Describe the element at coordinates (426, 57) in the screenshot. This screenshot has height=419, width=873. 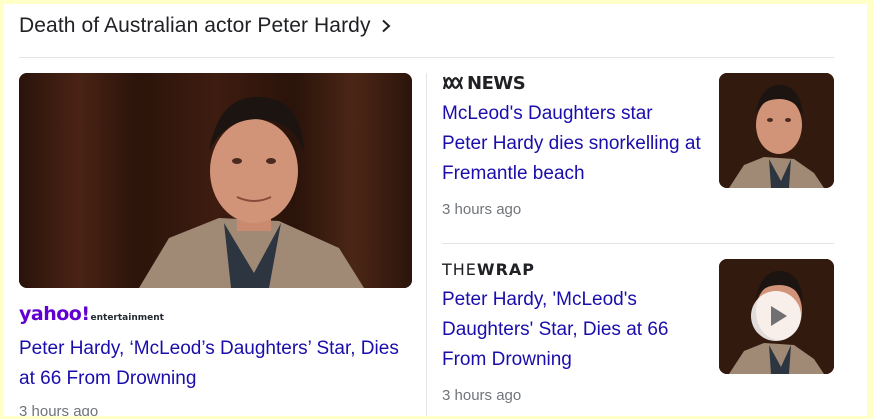
I see `header-divider` at that location.